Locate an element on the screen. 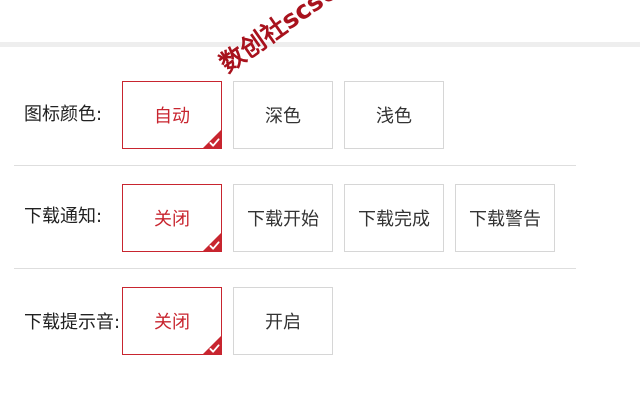 The image size is (640, 400). download-notify-options: 关闭 下载开始 下载完成 下载警告 is located at coordinates (338, 218).